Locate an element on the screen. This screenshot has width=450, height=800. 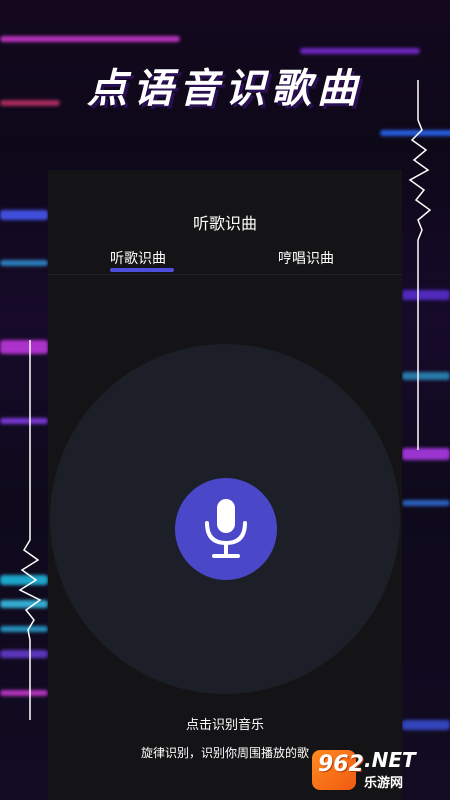
page-title: 听歌识曲 is located at coordinates (224, 223).